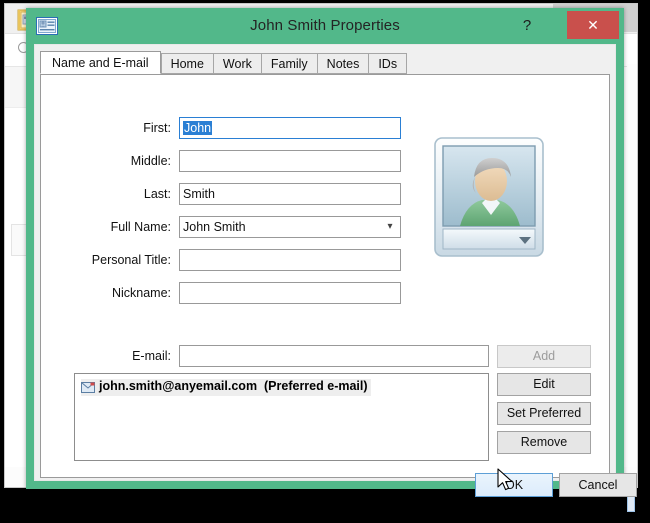 This screenshot has height=523, width=650. Describe the element at coordinates (390, 227) in the screenshot. I see `chevron-down-icon: ▾` at that location.